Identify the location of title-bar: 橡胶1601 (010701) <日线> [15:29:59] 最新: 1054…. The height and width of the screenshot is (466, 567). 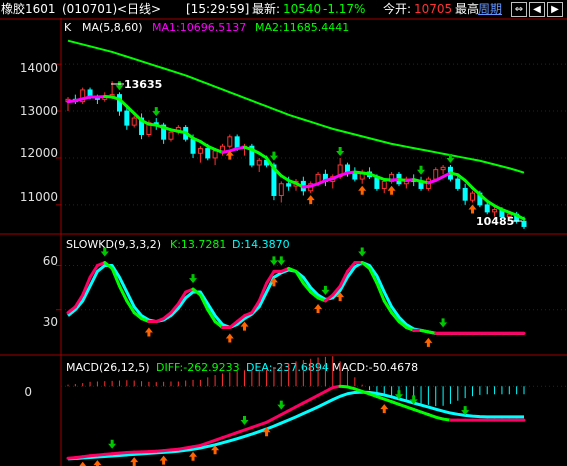
(283, 9).